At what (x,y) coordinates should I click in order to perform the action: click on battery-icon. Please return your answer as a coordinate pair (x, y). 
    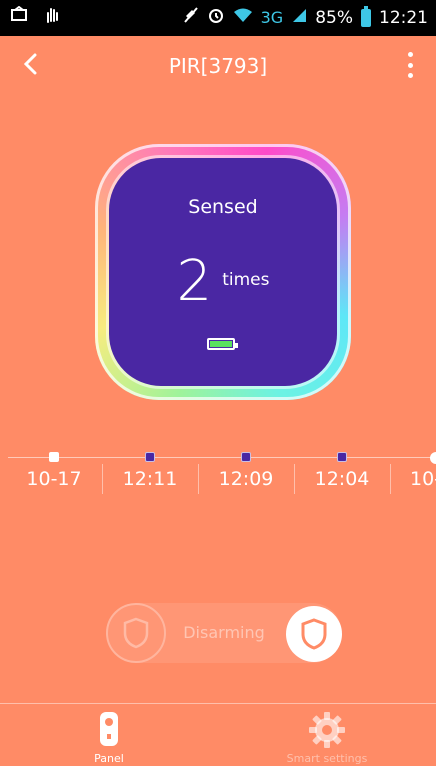
    Looking at the image, I should click on (366, 16).